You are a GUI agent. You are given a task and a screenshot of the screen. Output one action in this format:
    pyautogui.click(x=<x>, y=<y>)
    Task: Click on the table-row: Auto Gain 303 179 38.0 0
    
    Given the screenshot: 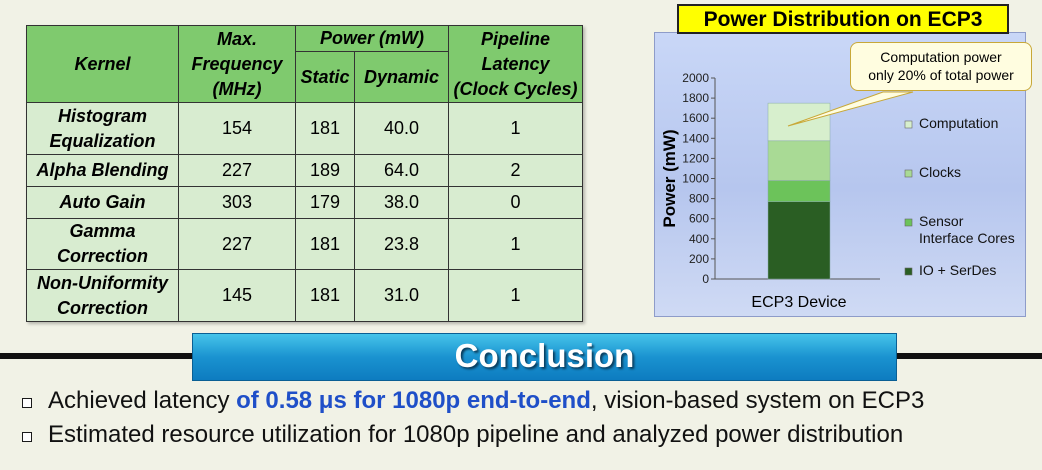 What is the action you would take?
    pyautogui.click(x=304, y=202)
    